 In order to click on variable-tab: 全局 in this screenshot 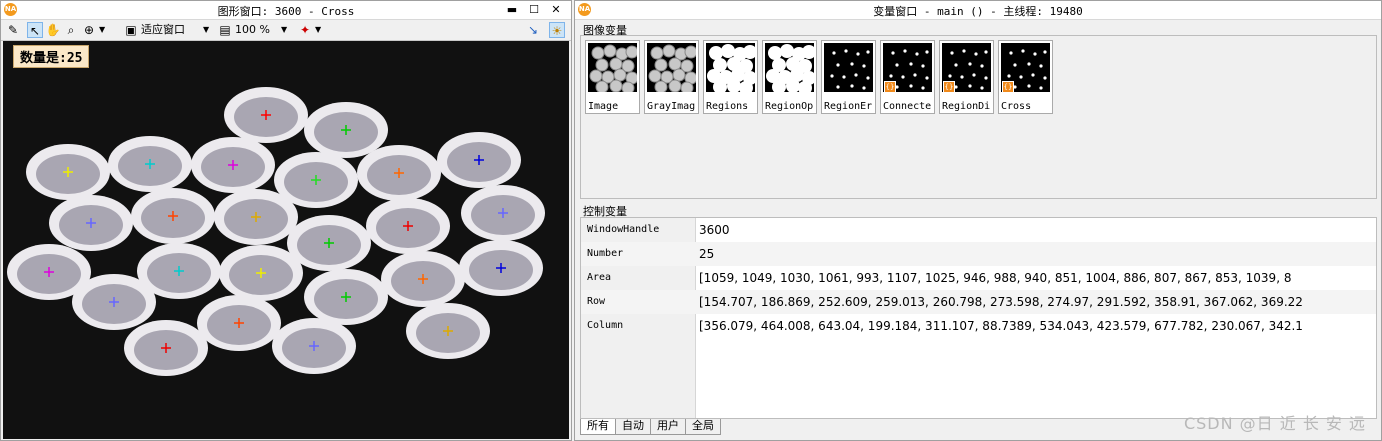, I will do `click(703, 427)`.